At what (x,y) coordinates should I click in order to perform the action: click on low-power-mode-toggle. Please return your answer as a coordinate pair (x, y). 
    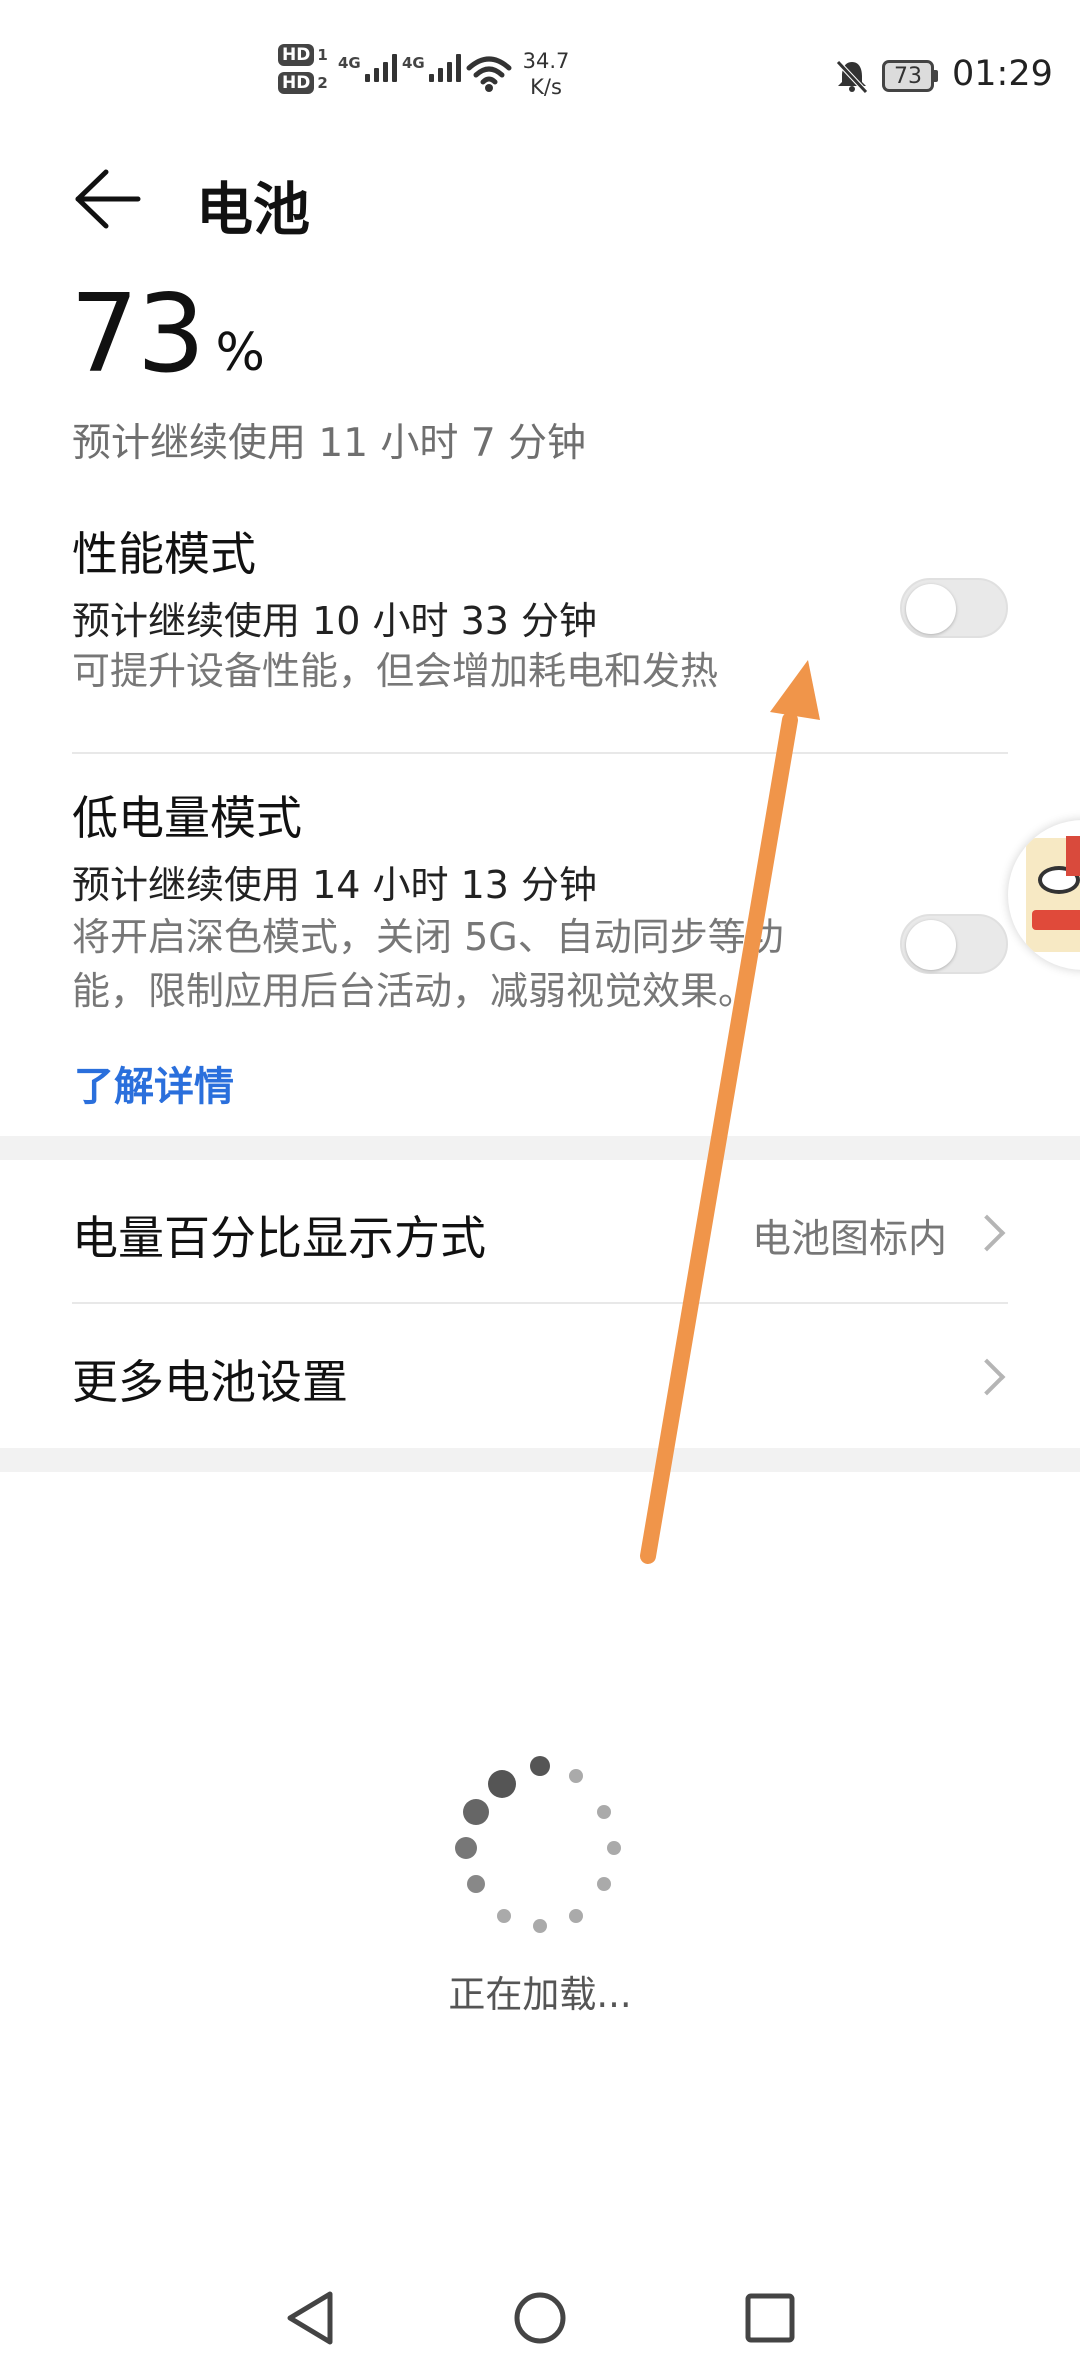
    Looking at the image, I should click on (954, 944).